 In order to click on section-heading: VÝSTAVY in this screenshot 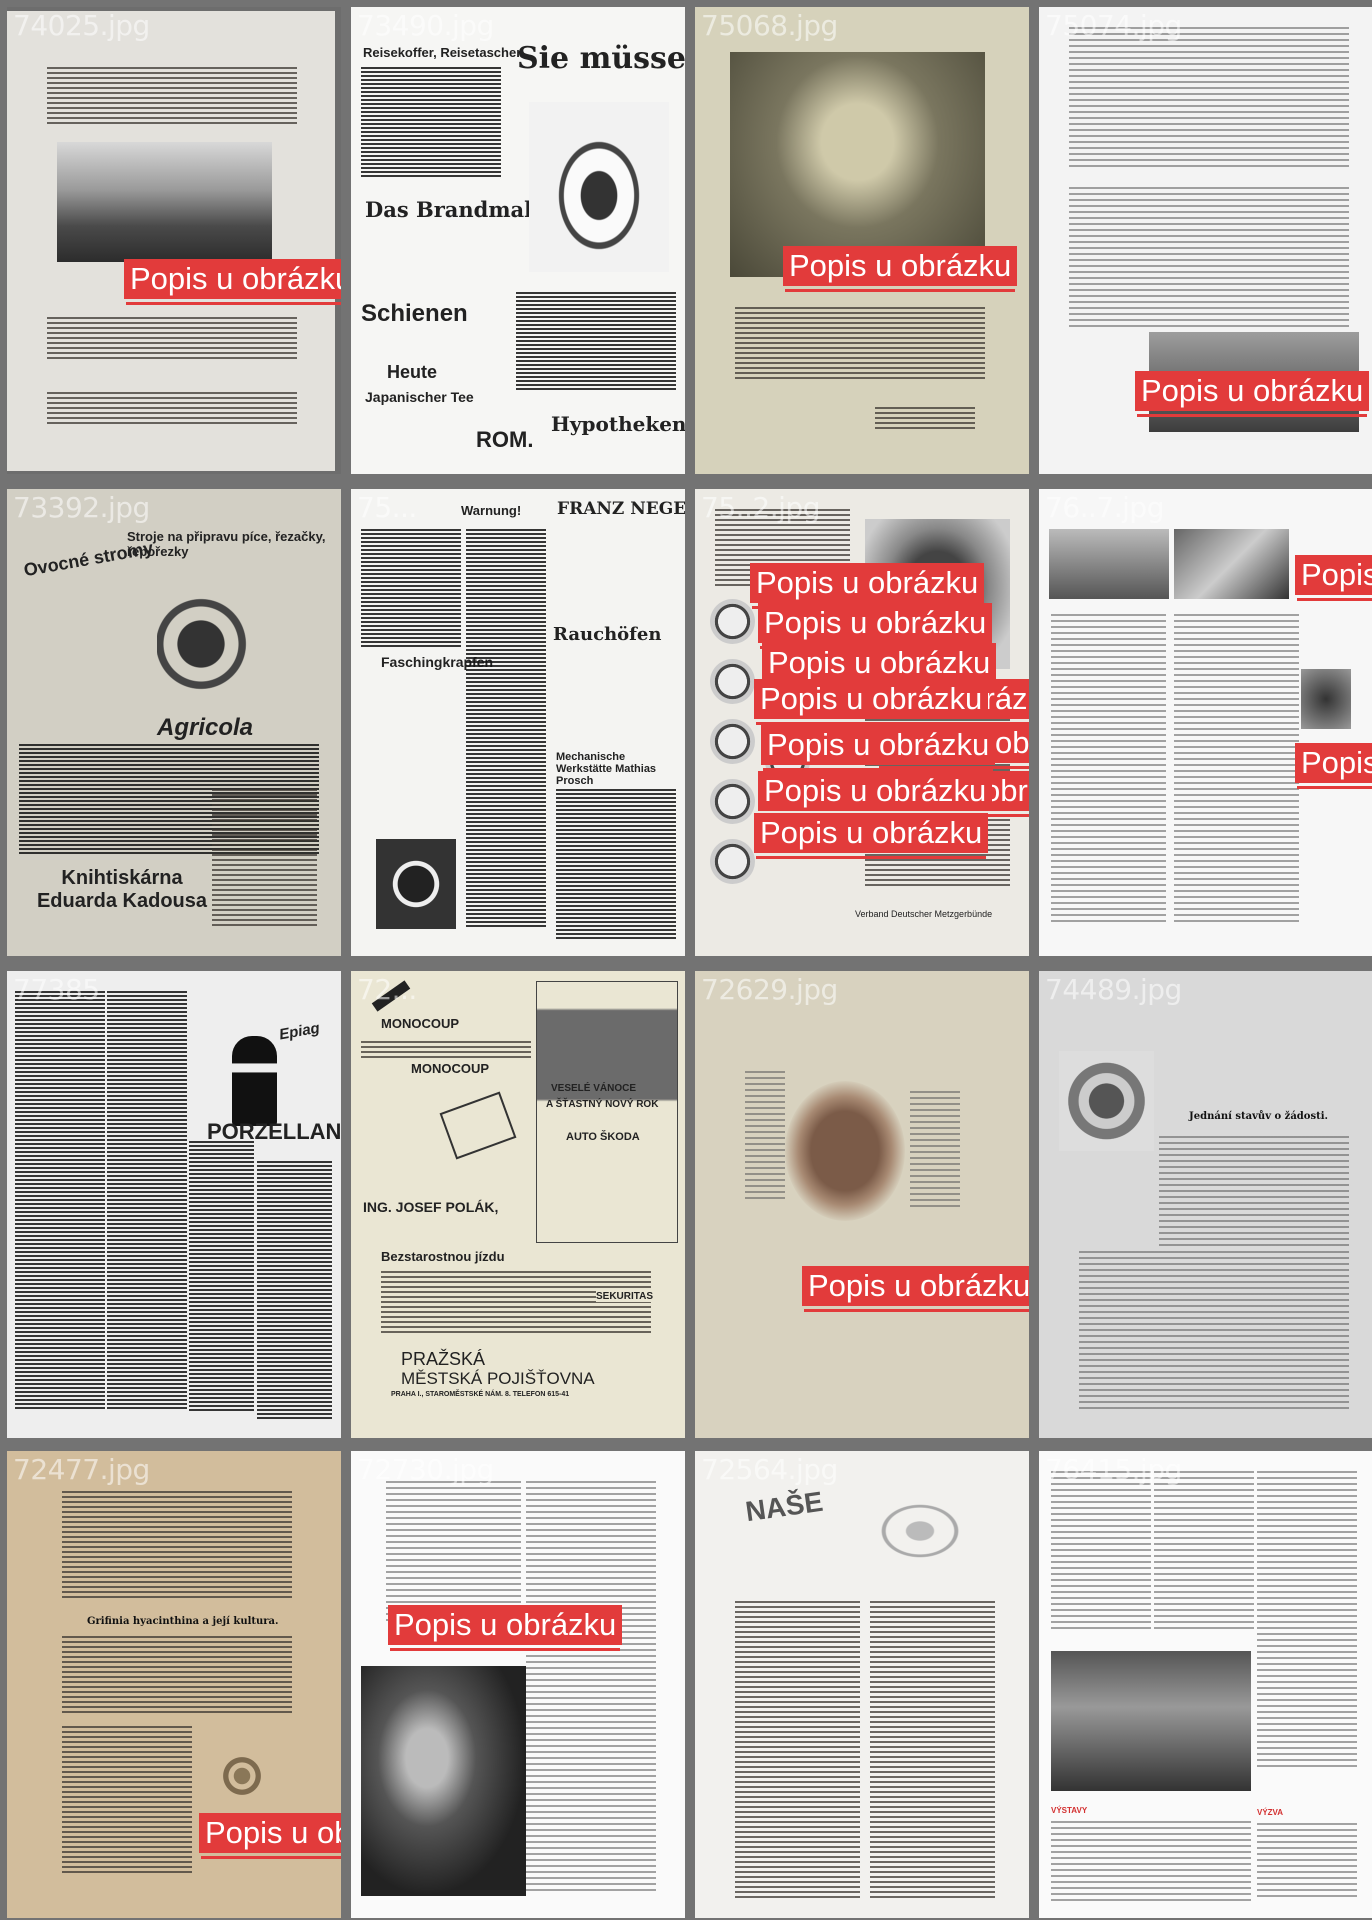, I will do `click(1069, 1810)`.